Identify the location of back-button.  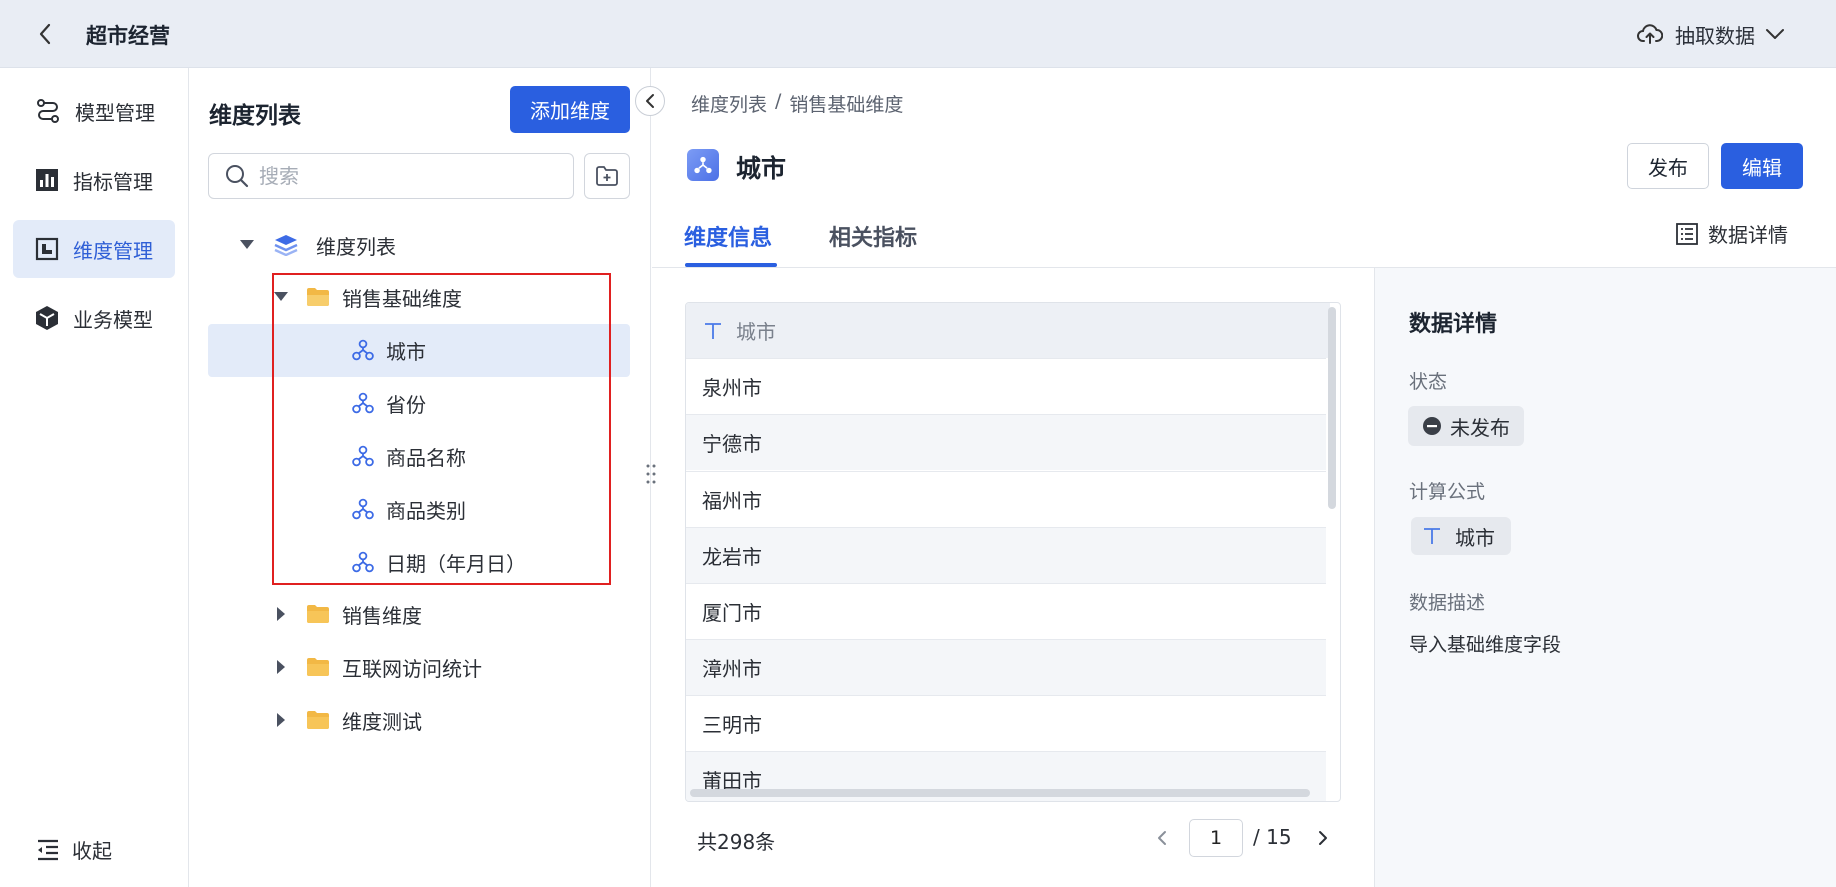
(45, 34).